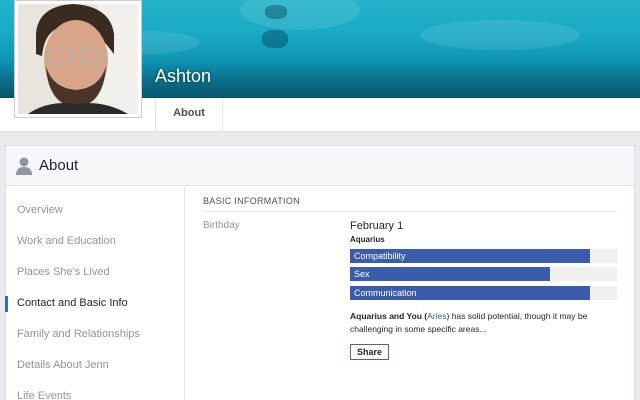  What do you see at coordinates (95, 202) in the screenshot?
I see `nav-item-overview: Overview` at bounding box center [95, 202].